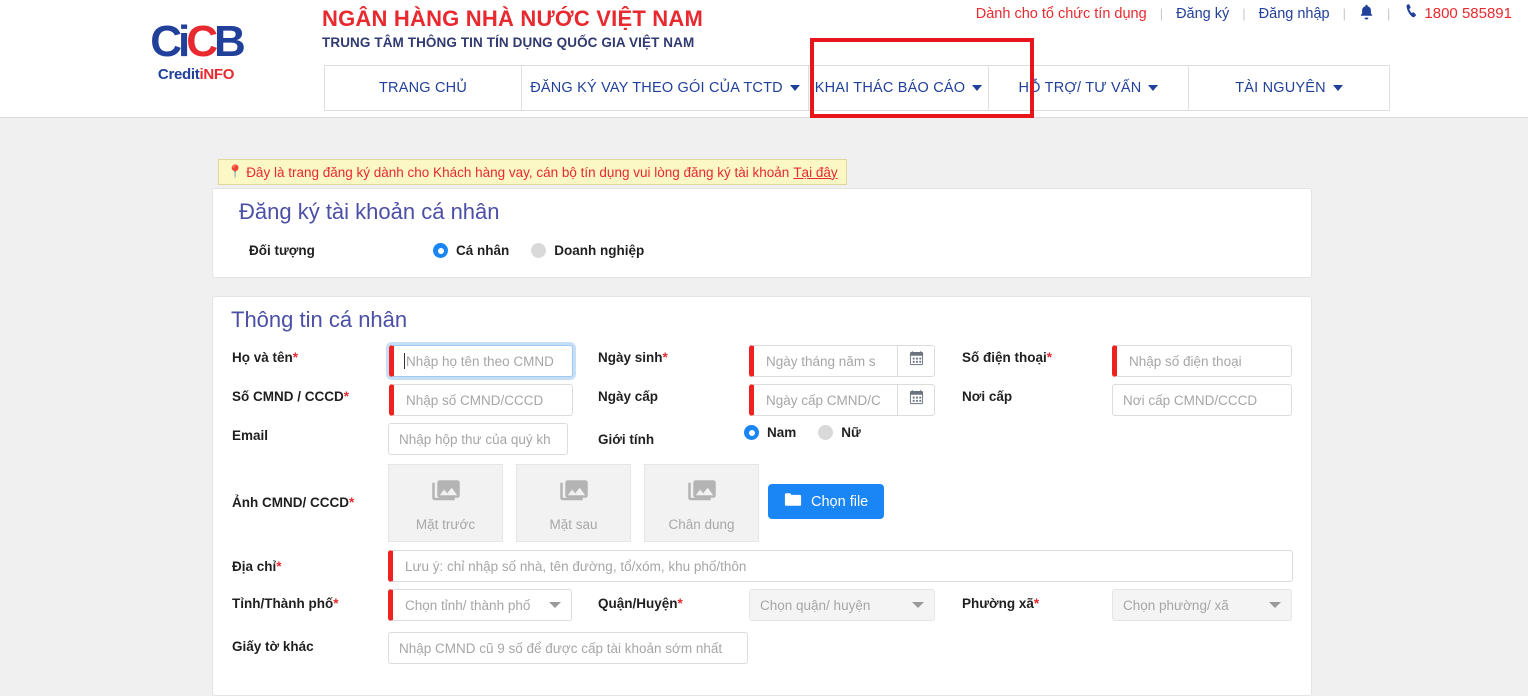 Image resolution: width=1528 pixels, height=696 pixels. I want to click on placeholder-full-name: Nhập họ tên theo CMND, so click(480, 361).